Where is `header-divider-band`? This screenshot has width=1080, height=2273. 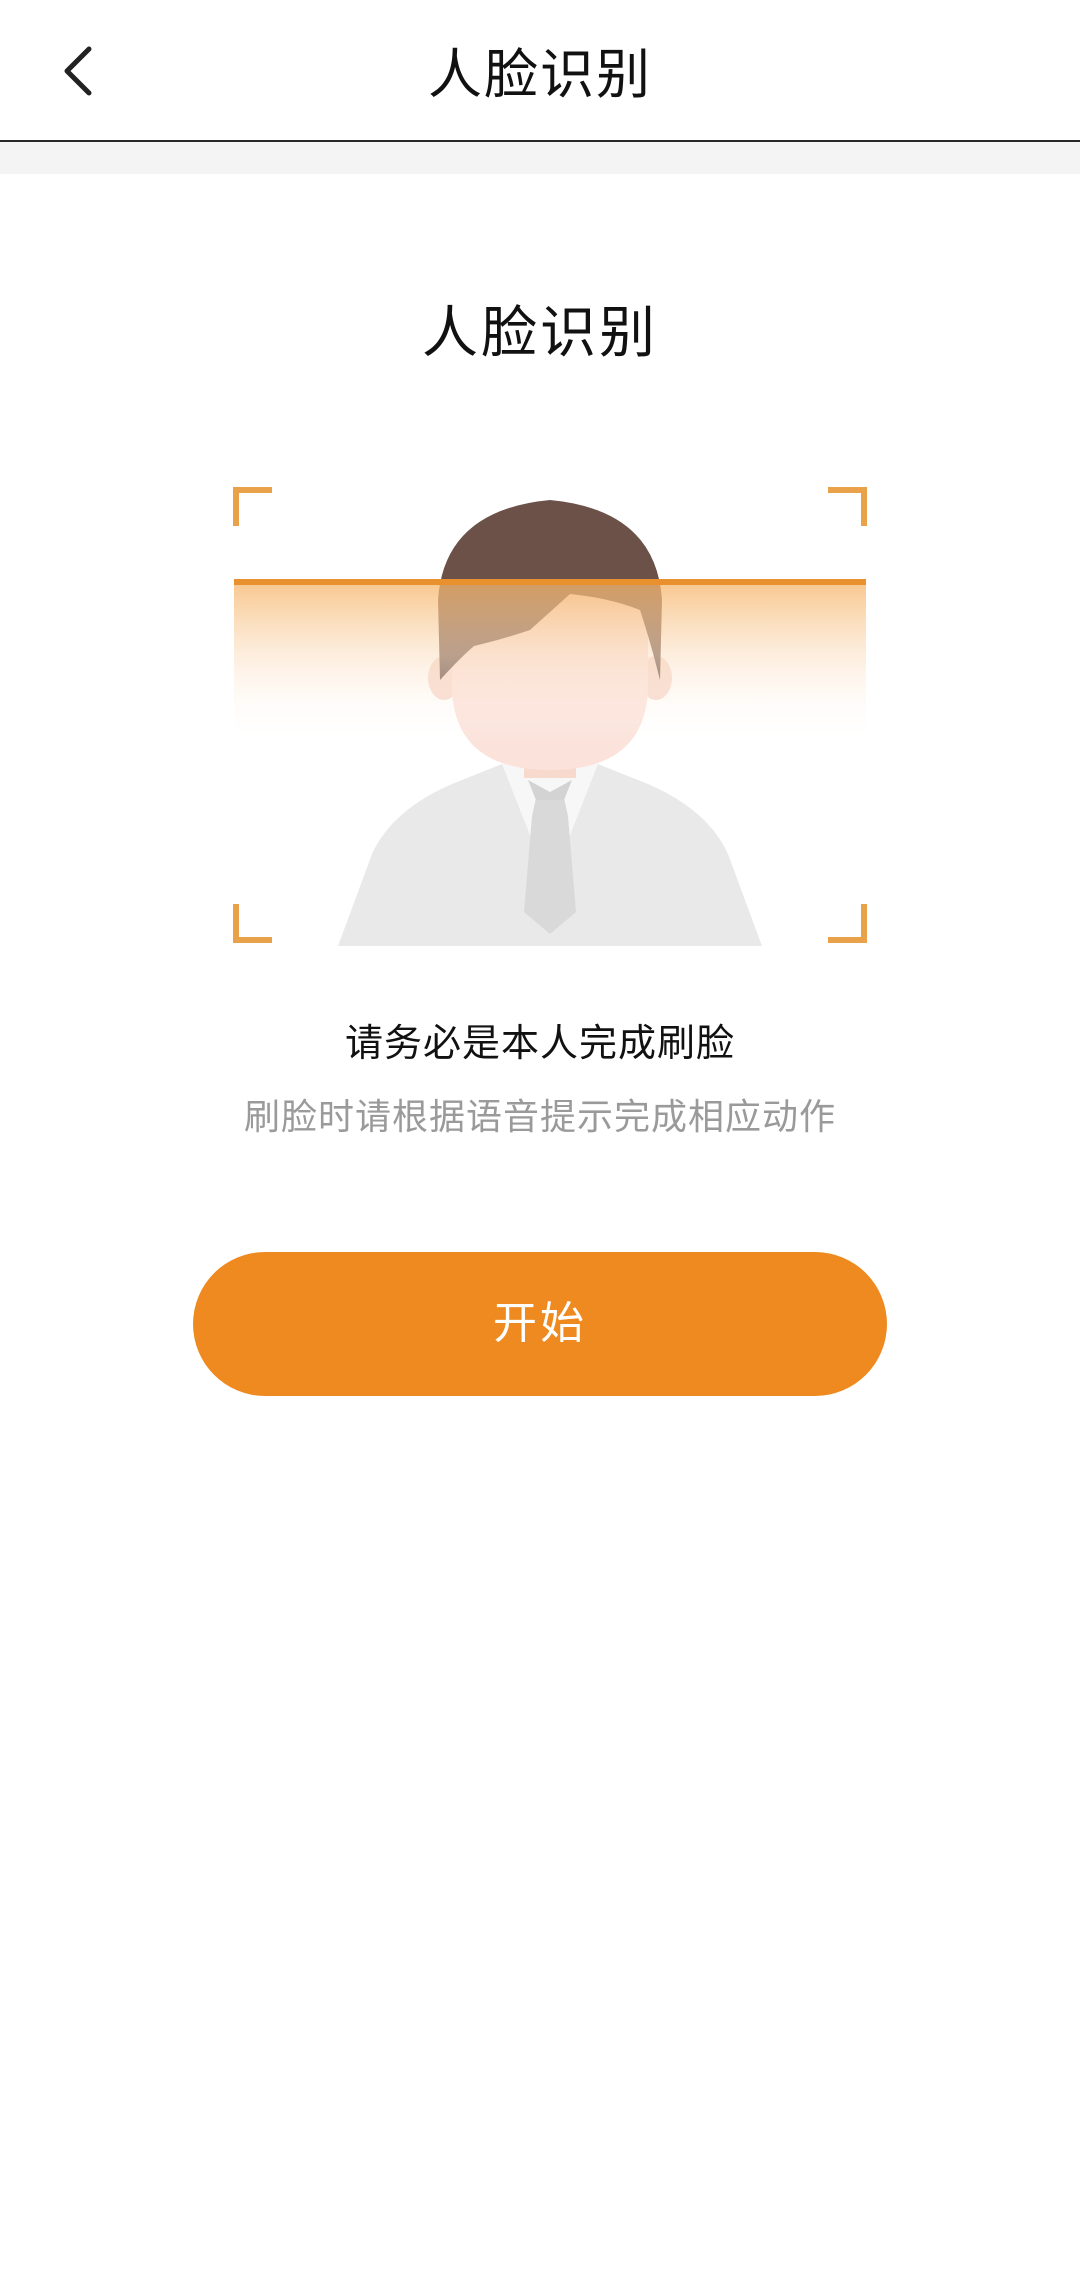 header-divider-band is located at coordinates (540, 158).